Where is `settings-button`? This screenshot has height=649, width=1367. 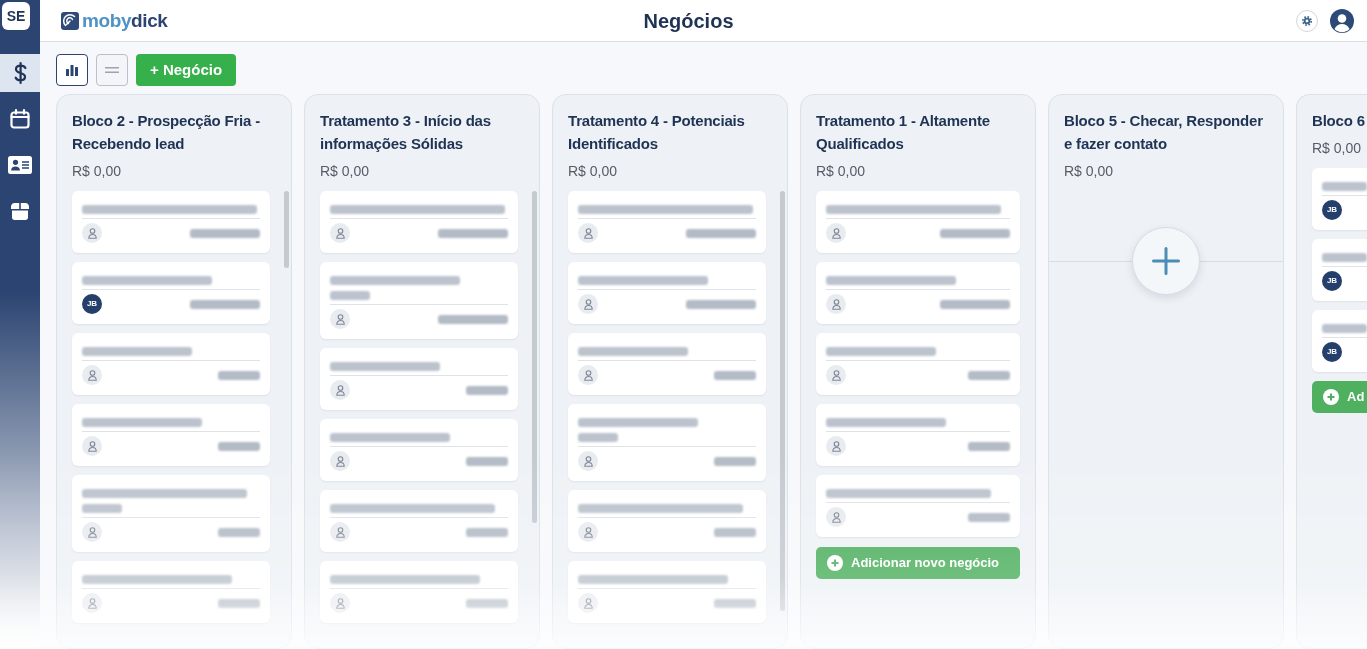
settings-button is located at coordinates (1307, 20).